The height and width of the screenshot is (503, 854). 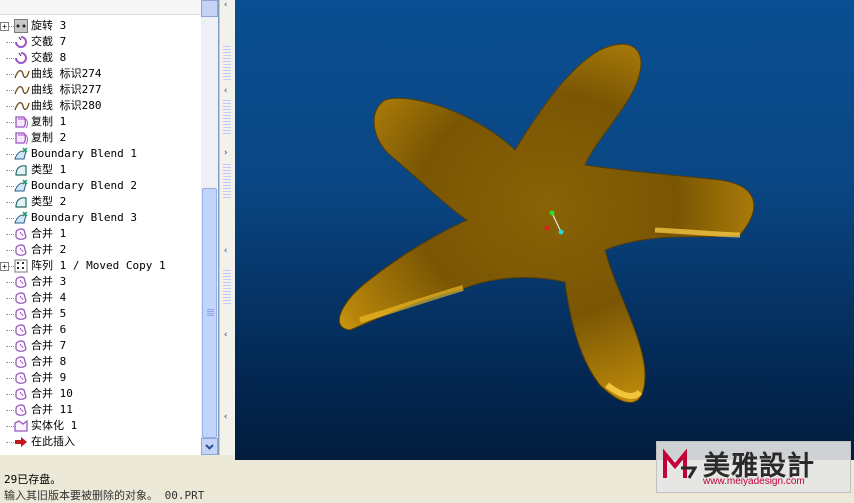 I want to click on tree-item: 合并 11, so click(x=100, y=410).